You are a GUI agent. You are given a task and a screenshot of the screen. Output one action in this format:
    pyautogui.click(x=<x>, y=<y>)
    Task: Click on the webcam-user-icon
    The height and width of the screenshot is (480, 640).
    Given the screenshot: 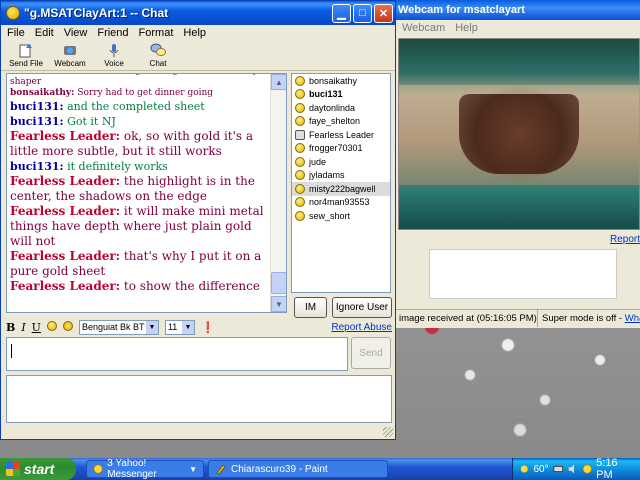 What is the action you would take?
    pyautogui.click(x=300, y=134)
    